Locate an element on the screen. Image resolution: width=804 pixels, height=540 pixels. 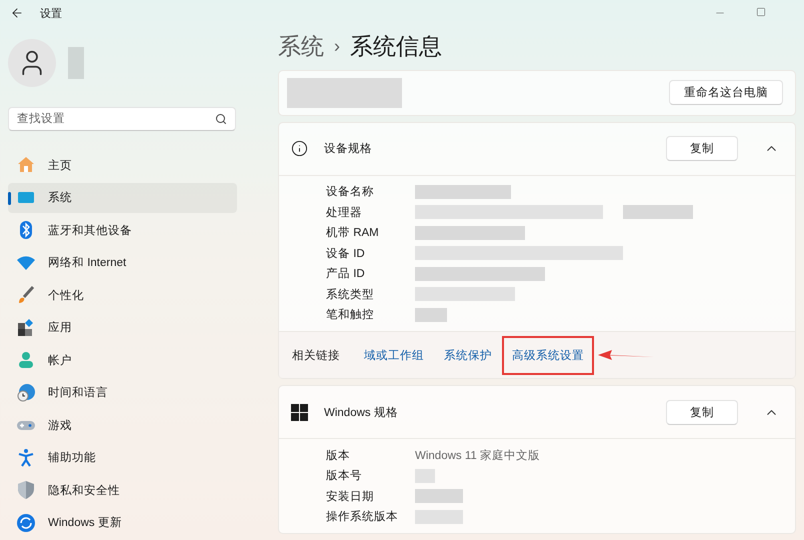
search-field: 查找设置 is located at coordinates (122, 119).